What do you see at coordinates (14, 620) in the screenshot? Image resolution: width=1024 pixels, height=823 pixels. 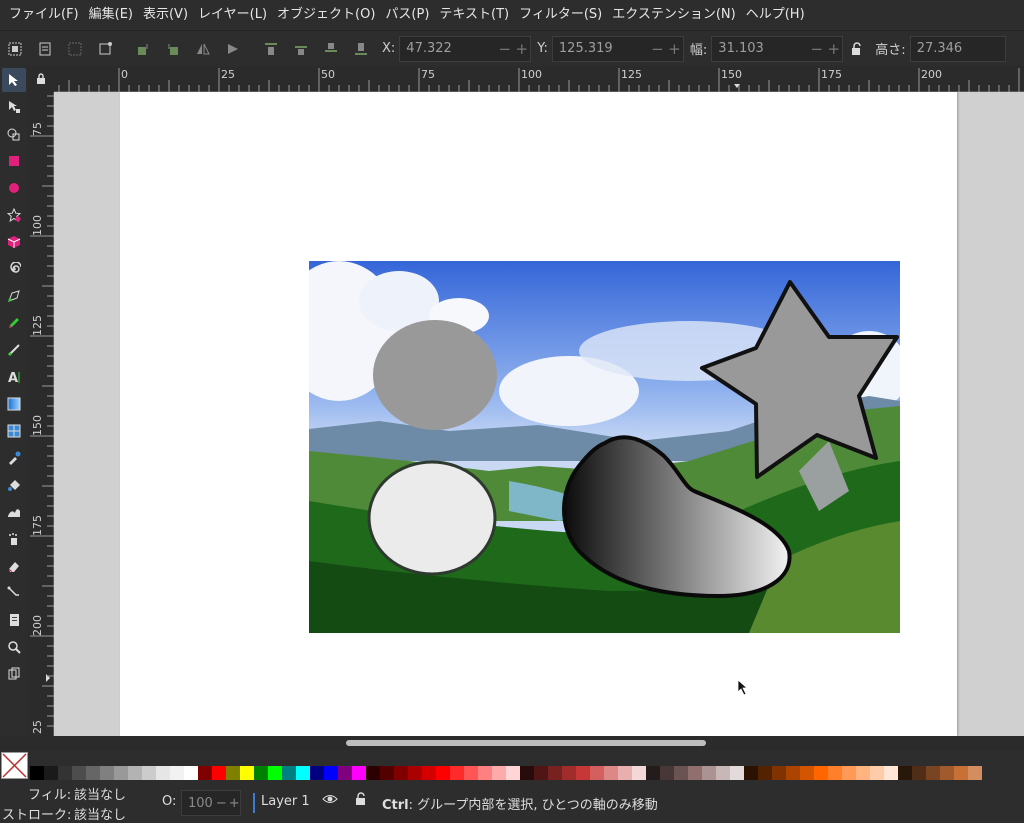 I see `pages-tool-icon` at bounding box center [14, 620].